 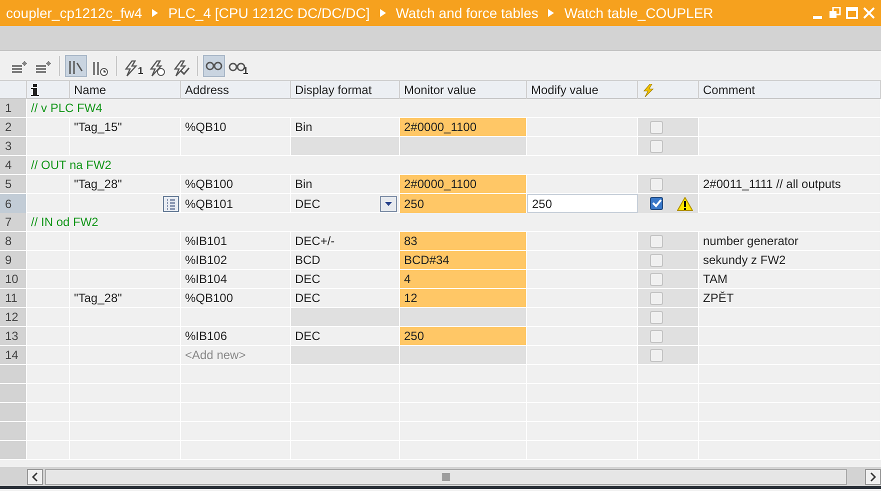 I want to click on scroll-left-button, so click(x=35, y=476).